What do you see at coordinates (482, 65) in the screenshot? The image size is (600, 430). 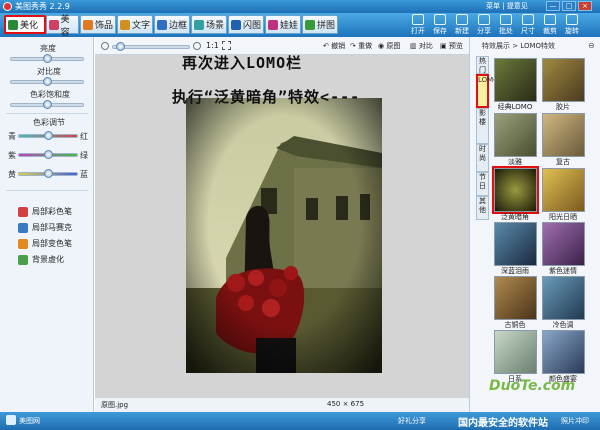 I see `side-tab-hot: 热门` at bounding box center [482, 65].